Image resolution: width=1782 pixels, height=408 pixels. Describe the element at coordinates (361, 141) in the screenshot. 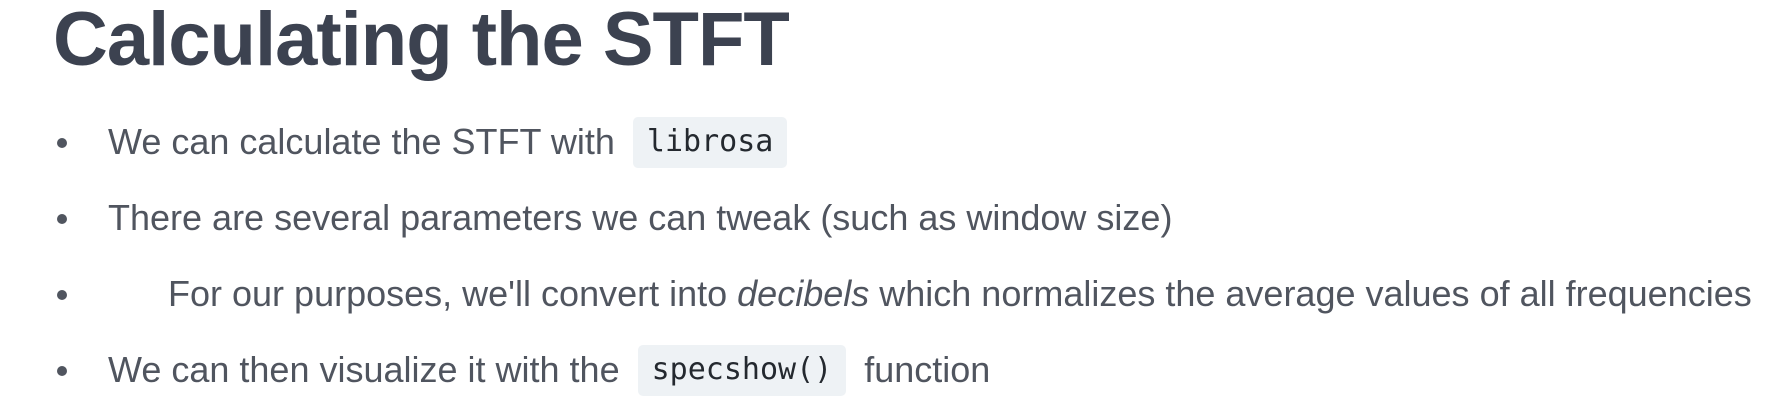

I see `bullet-text: We can calculate the STFT with` at that location.